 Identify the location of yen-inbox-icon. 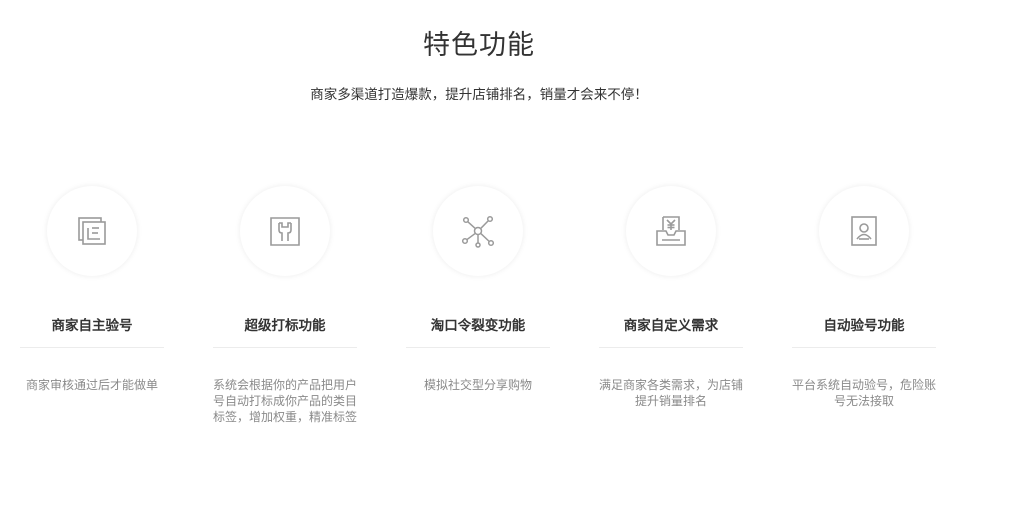
(671, 231).